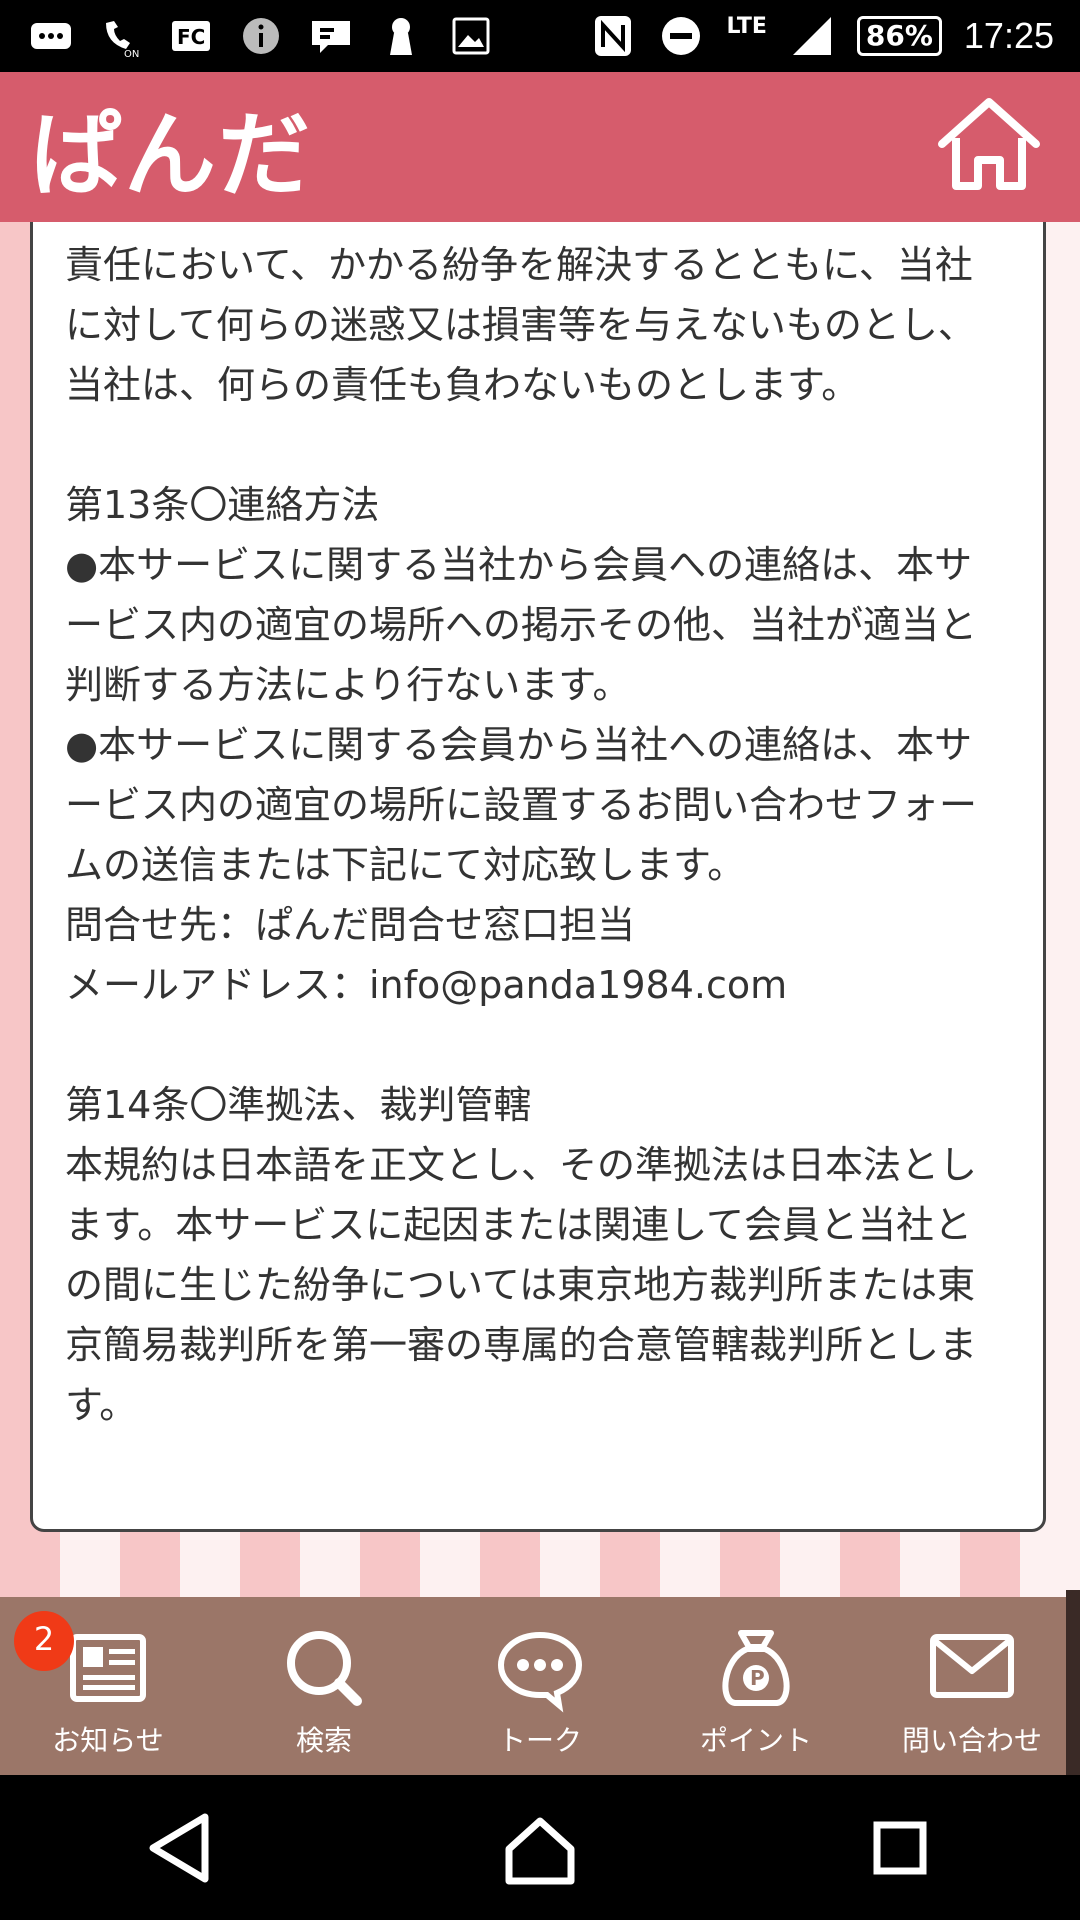  I want to click on gallery-icon, so click(471, 36).